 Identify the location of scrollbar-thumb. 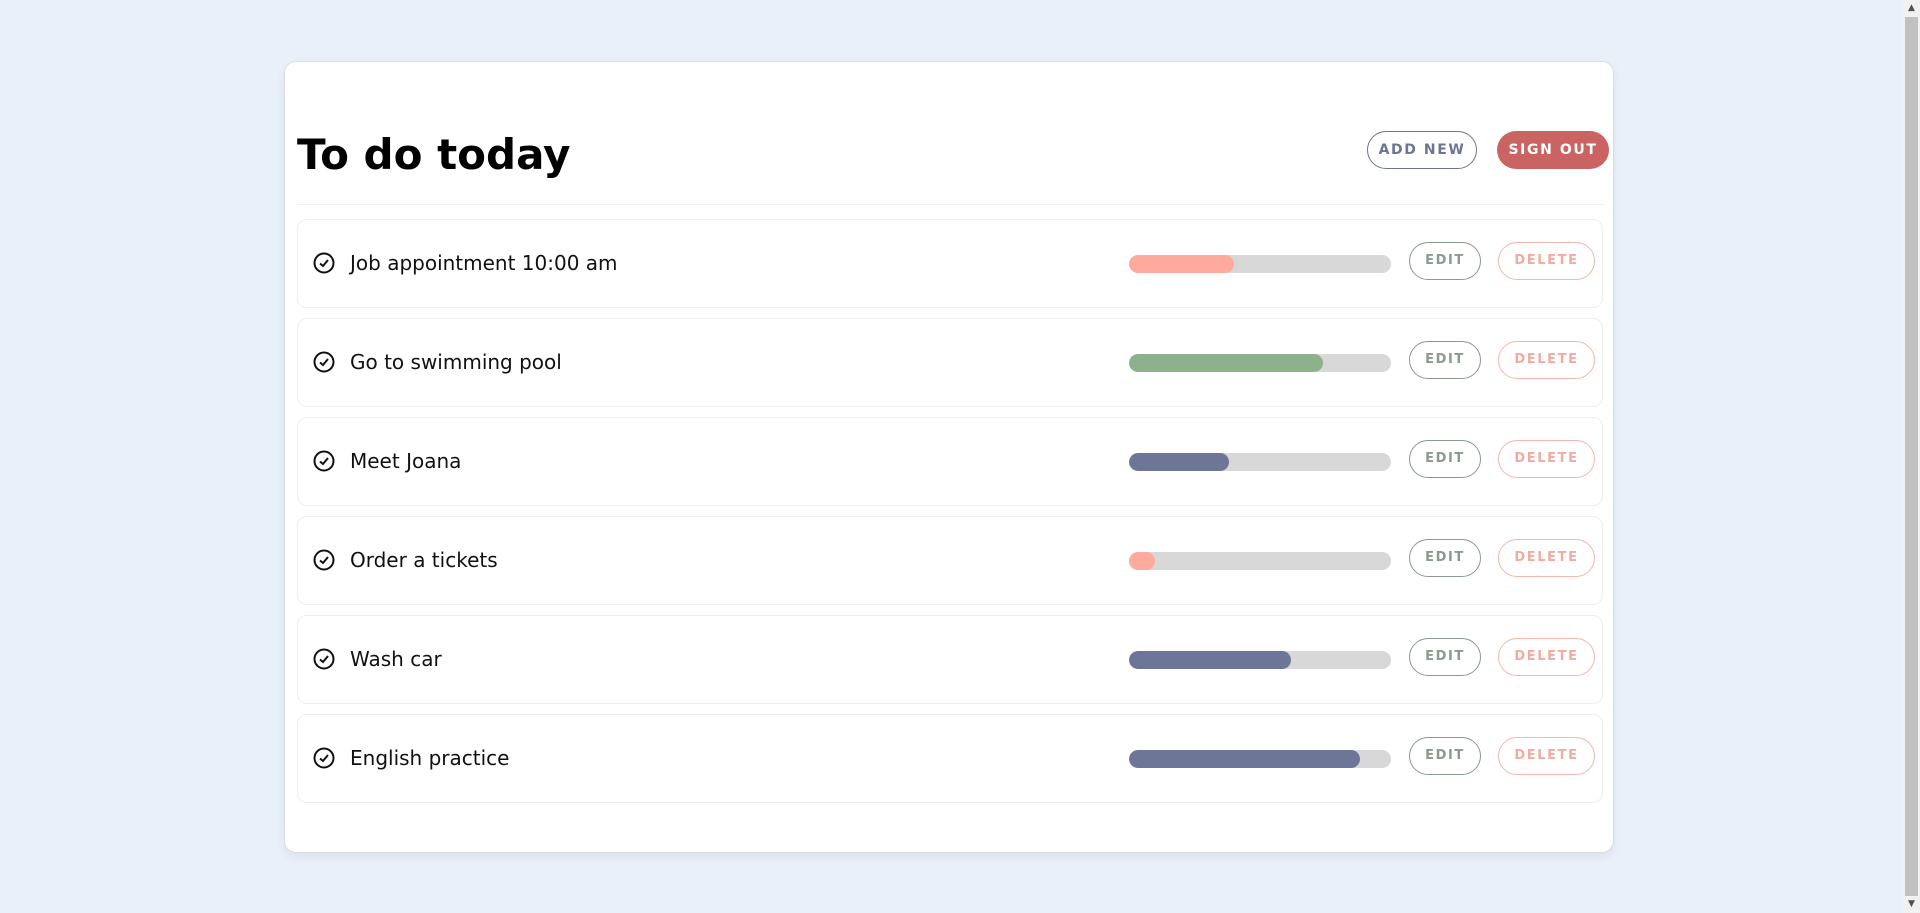
(1911, 456).